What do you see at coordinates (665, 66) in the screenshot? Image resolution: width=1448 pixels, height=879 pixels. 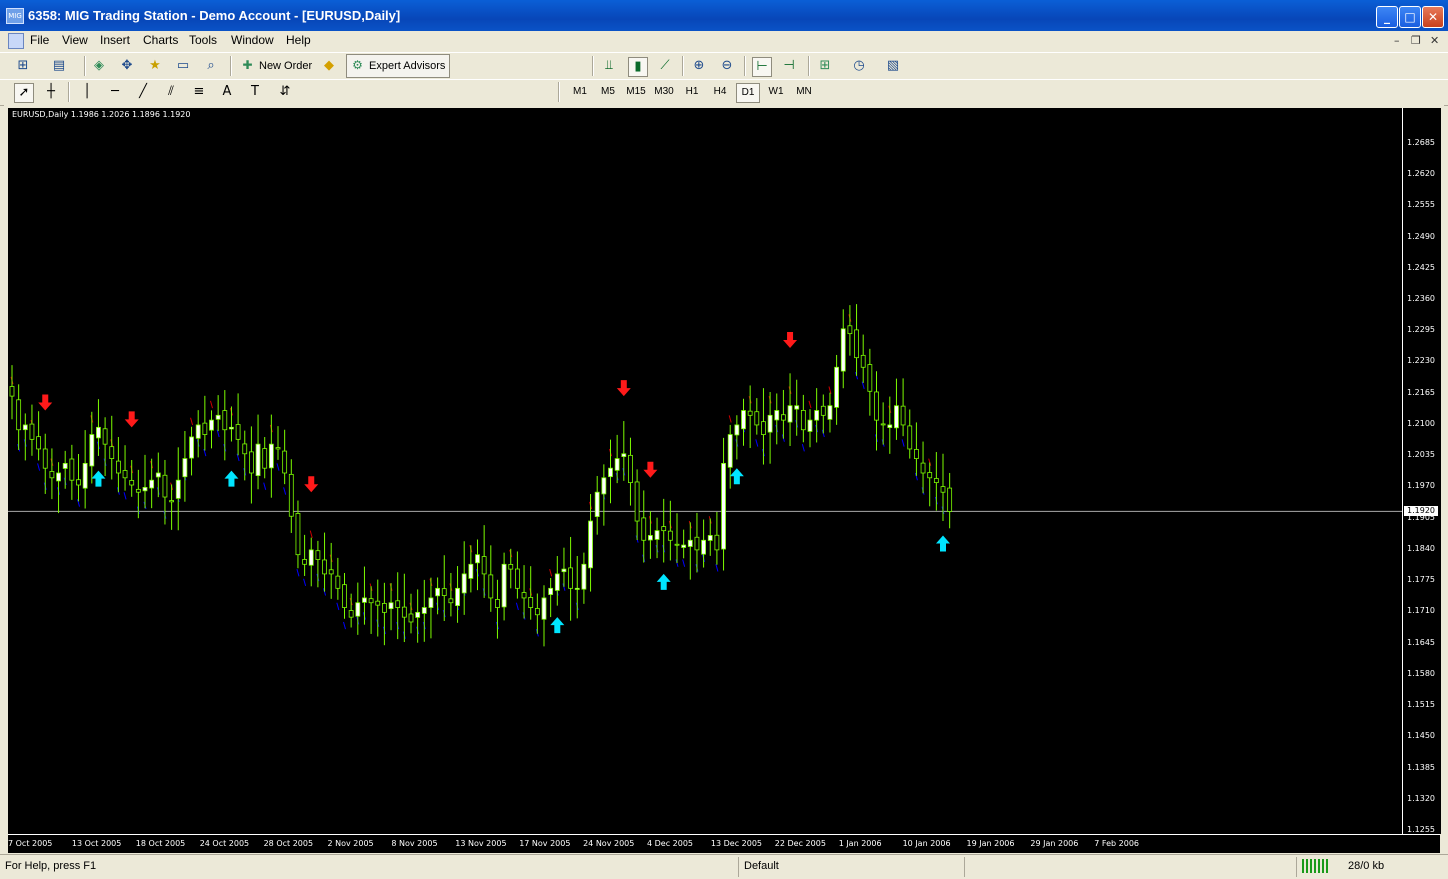 I see `line-chart-icon: ⟋` at bounding box center [665, 66].